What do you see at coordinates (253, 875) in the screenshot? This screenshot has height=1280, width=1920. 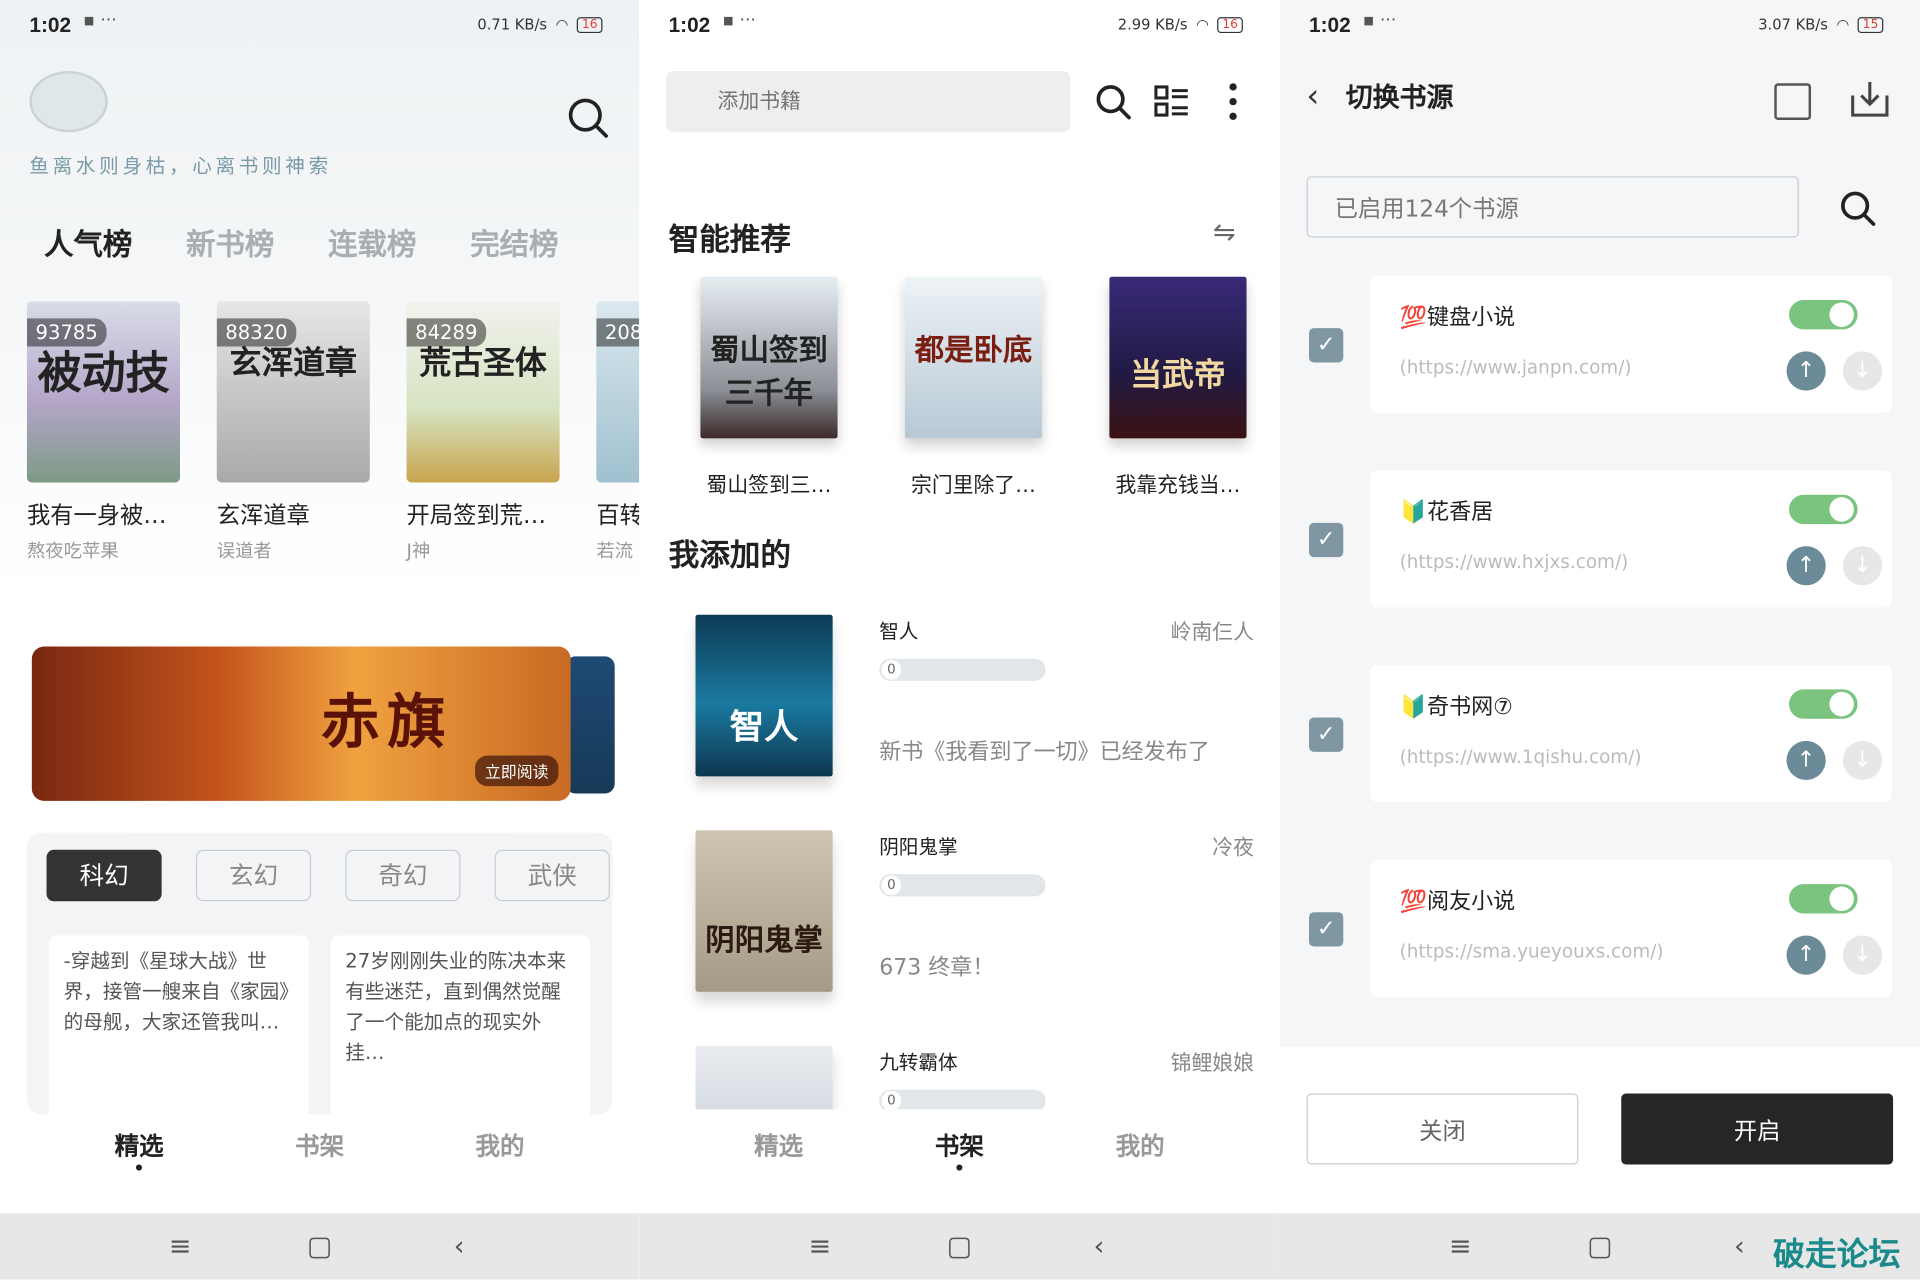 I see `category-xuanhuan: 玄幻` at bounding box center [253, 875].